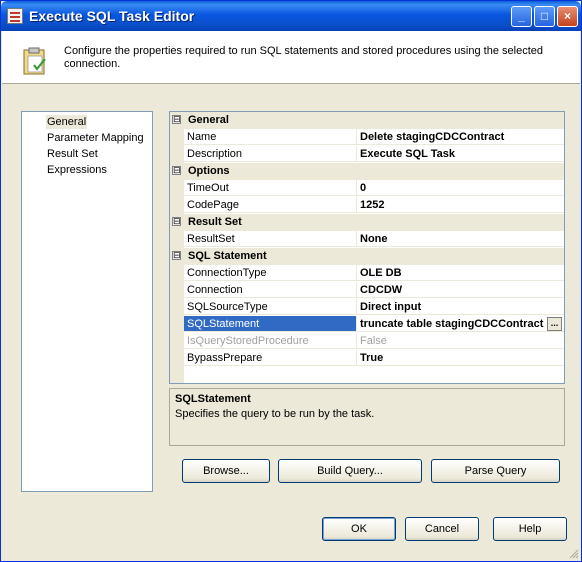 The width and height of the screenshot is (582, 562). What do you see at coordinates (215, 222) in the screenshot?
I see `category-label: Result Set` at bounding box center [215, 222].